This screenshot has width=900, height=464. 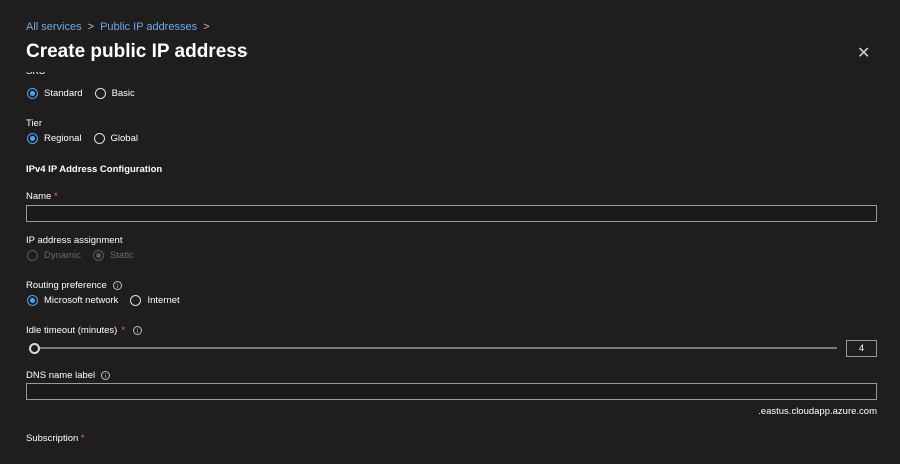 What do you see at coordinates (87, 93) in the screenshot?
I see `sku-radio-group: Standard Basic` at bounding box center [87, 93].